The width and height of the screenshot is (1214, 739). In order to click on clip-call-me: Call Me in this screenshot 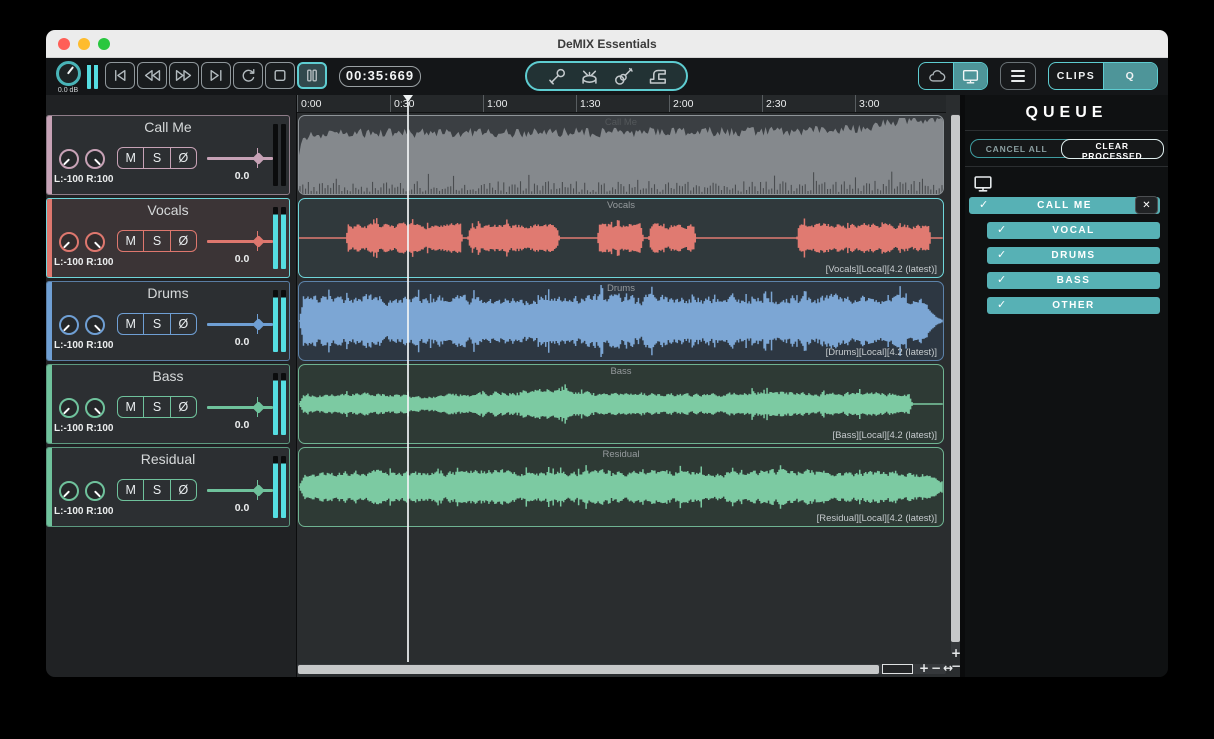, I will do `click(621, 155)`.